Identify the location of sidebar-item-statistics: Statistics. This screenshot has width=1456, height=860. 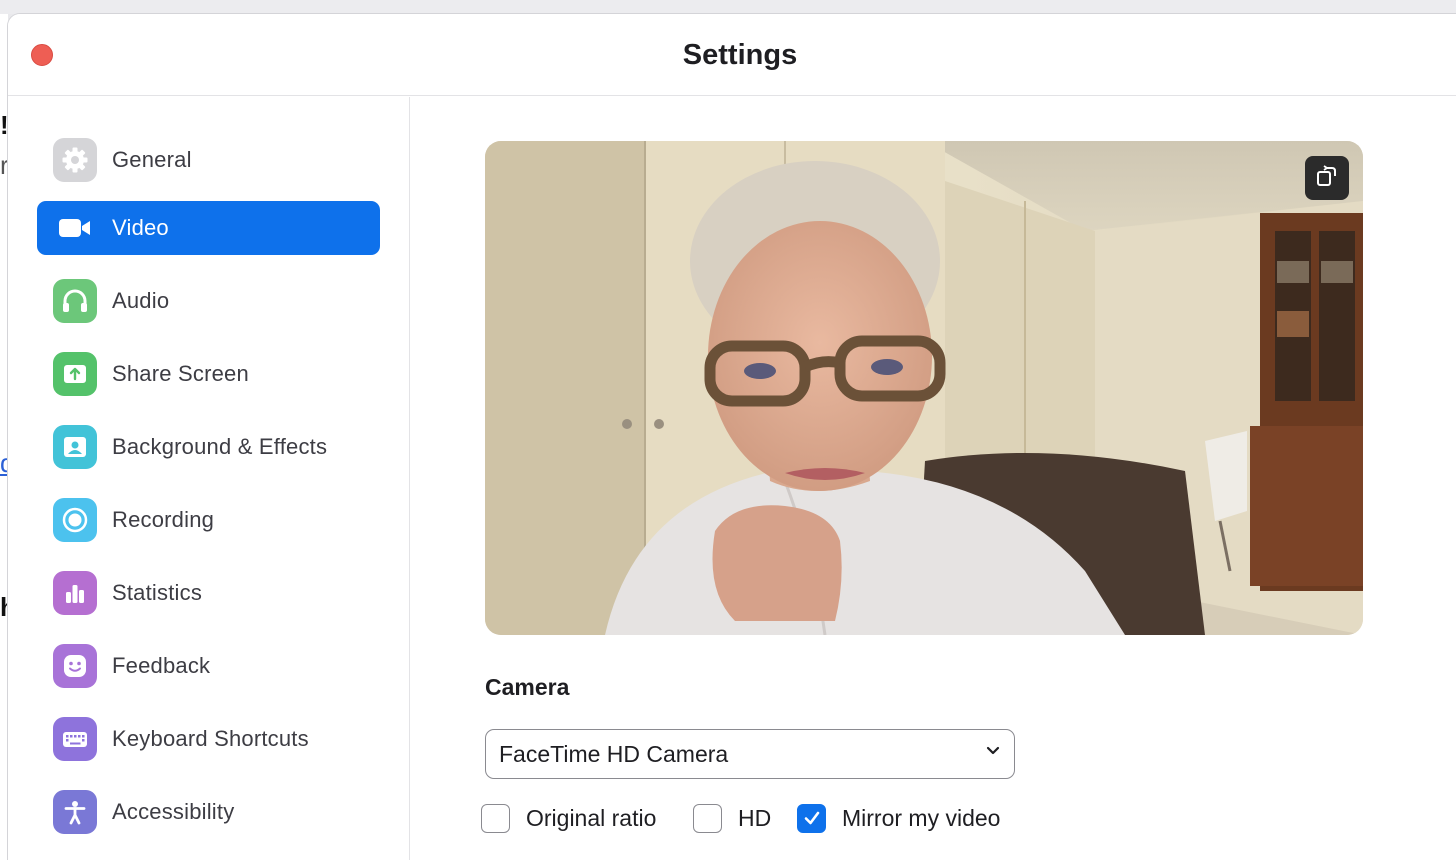
(208, 593).